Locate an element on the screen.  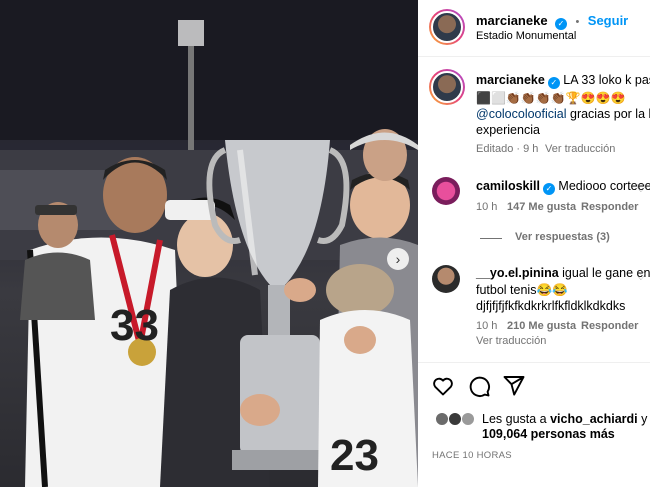
caption-see-translation: Ver traducción is located at coordinates (580, 149).